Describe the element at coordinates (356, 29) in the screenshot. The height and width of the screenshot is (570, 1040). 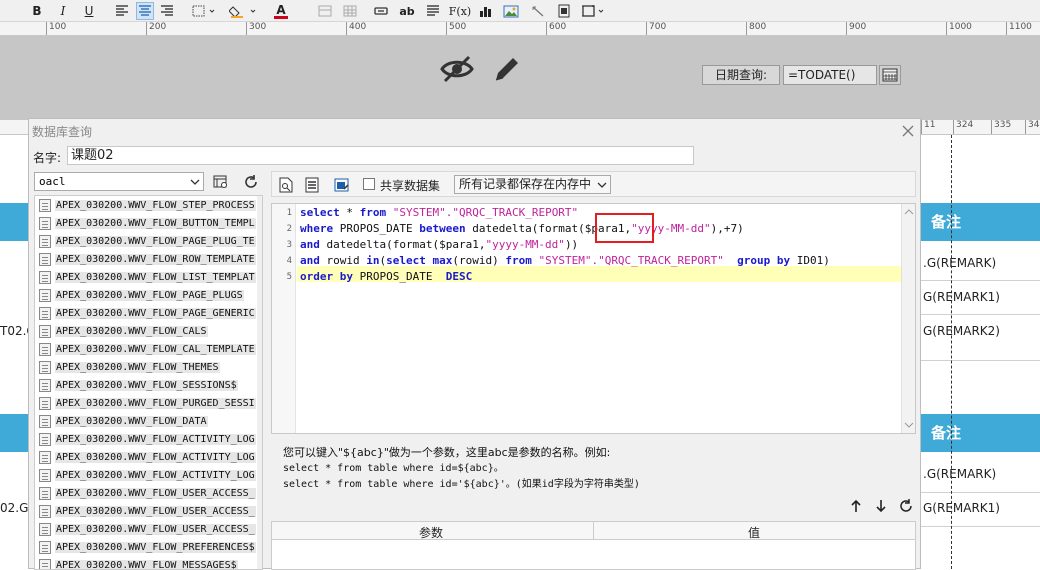
I see `ruler-tick: 400` at that location.